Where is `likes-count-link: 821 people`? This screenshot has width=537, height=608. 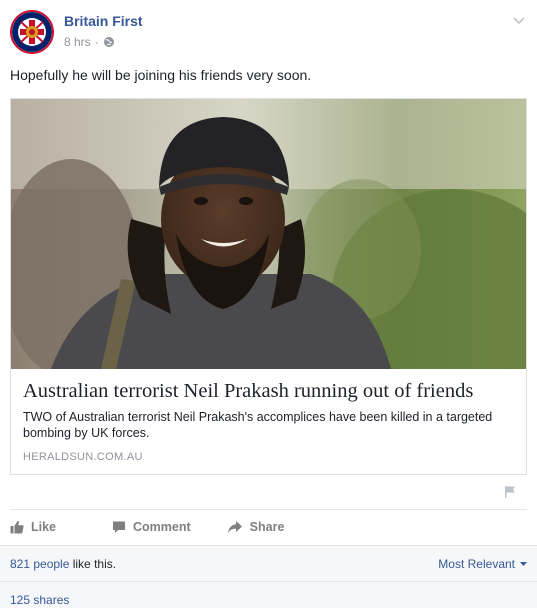
likes-count-link: 821 people is located at coordinates (39, 564).